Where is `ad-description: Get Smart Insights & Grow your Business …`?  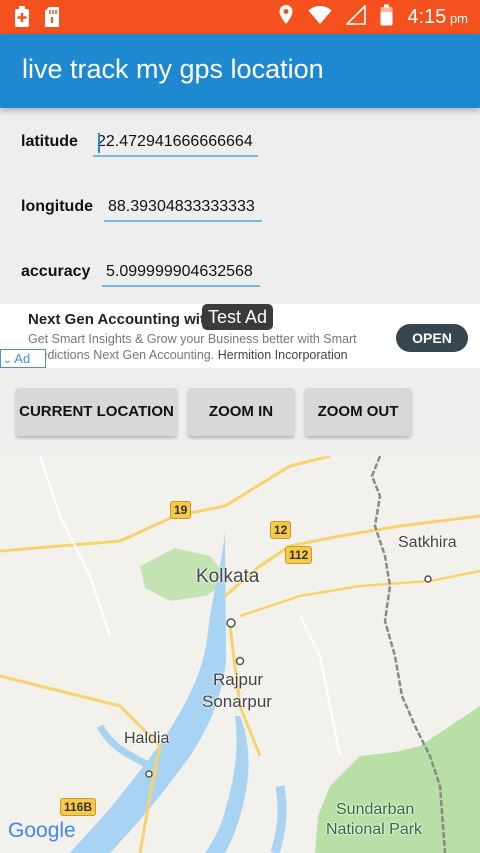 ad-description: Get Smart Insights & Grow your Business … is located at coordinates (192, 347).